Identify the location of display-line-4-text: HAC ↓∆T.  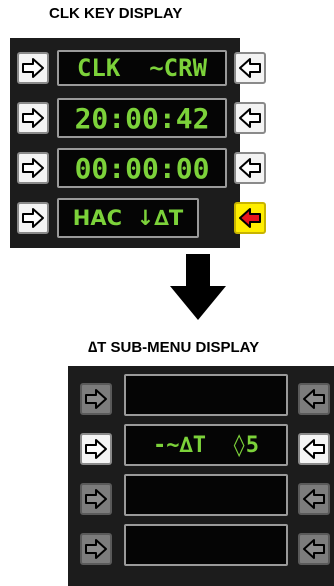
(128, 218).